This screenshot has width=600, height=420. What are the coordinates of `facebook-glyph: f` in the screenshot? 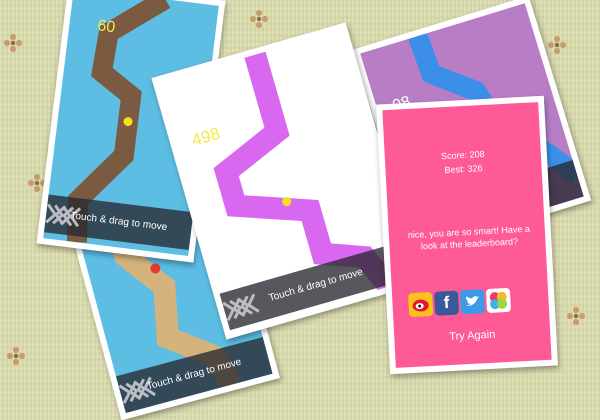 It's located at (446, 303).